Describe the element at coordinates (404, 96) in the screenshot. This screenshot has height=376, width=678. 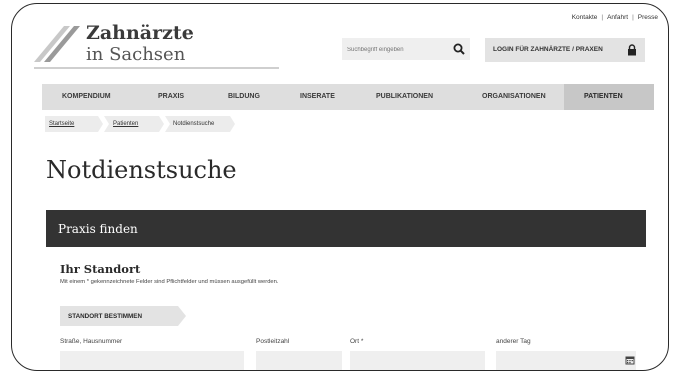
I see `nav-item-publikationen: PUBLIKATIONEN` at that location.